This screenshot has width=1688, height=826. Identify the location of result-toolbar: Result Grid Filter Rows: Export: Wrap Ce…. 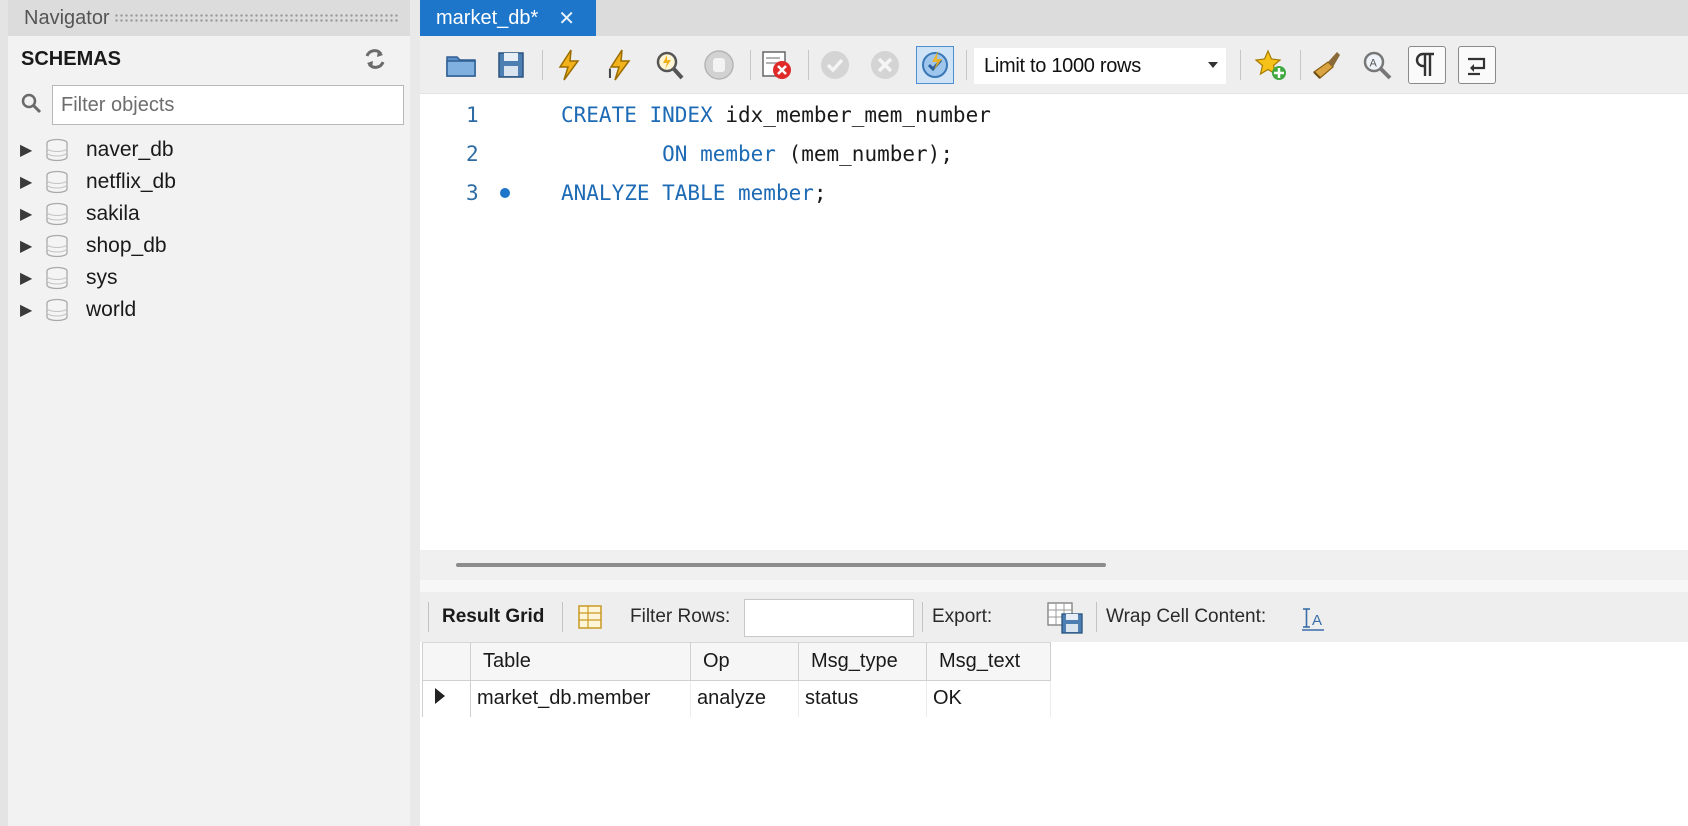
(1054, 617).